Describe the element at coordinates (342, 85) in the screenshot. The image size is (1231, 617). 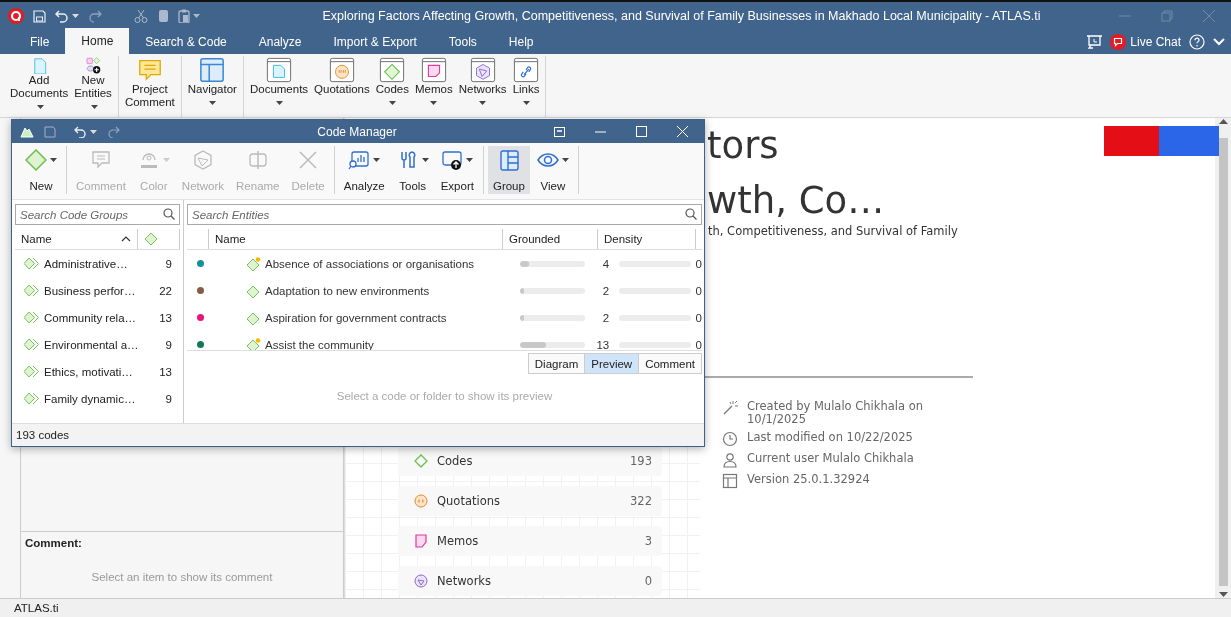
I see `quotations-button: Quotations` at that location.